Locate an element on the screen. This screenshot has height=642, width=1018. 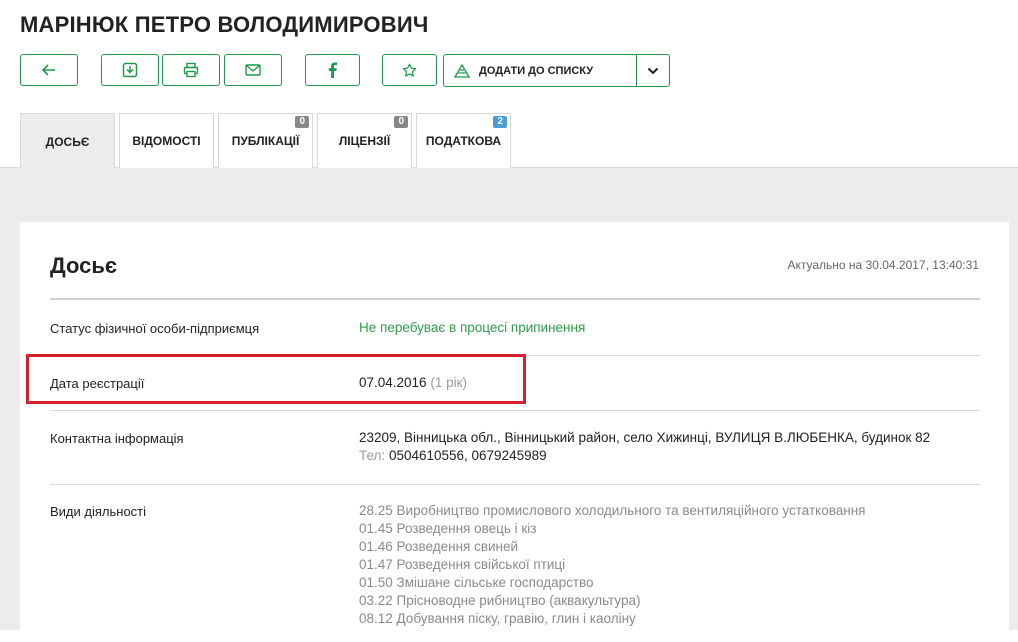
registration-label: Дата реєстрації is located at coordinates (97, 383).